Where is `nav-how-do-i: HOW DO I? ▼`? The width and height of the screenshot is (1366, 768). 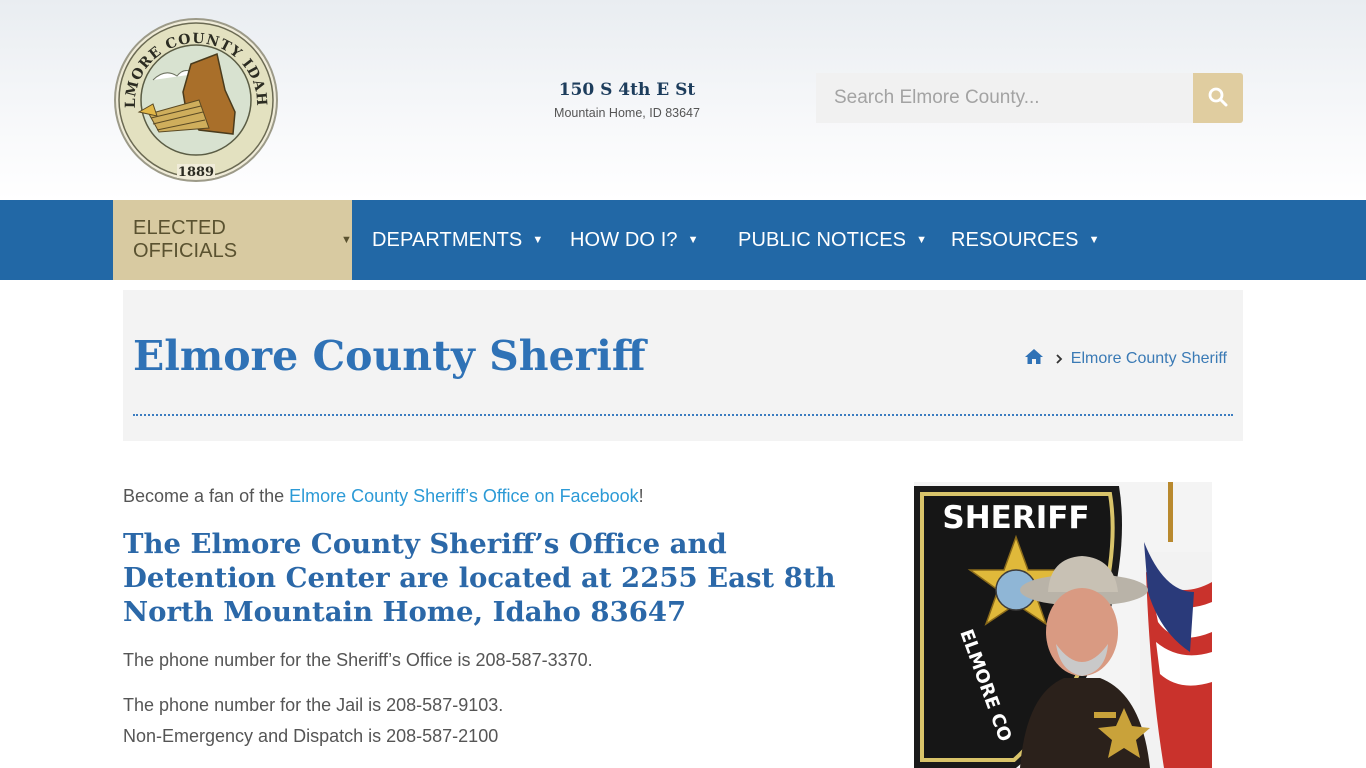
nav-how-do-i: HOW DO I? ▼ is located at coordinates (634, 240).